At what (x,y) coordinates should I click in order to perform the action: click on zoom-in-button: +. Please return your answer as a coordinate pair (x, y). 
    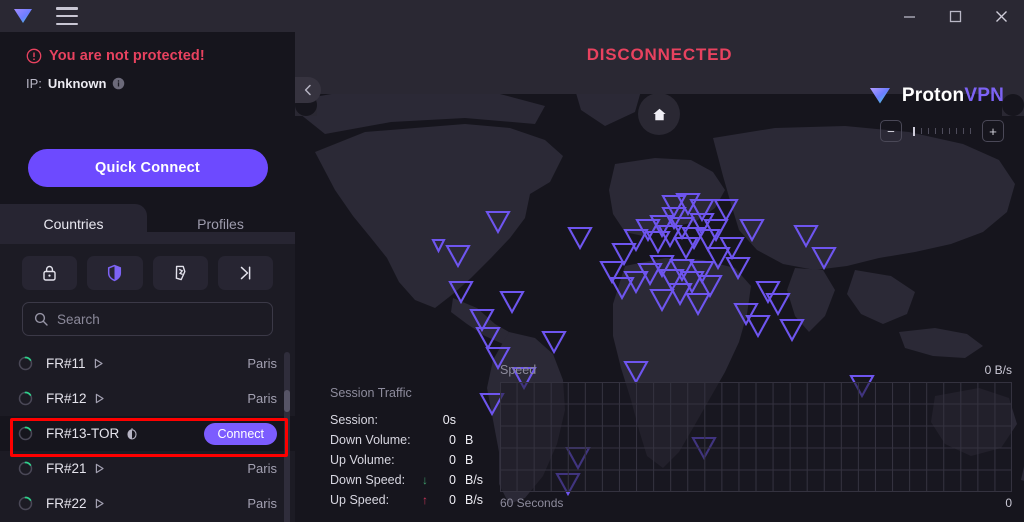
    Looking at the image, I should click on (993, 131).